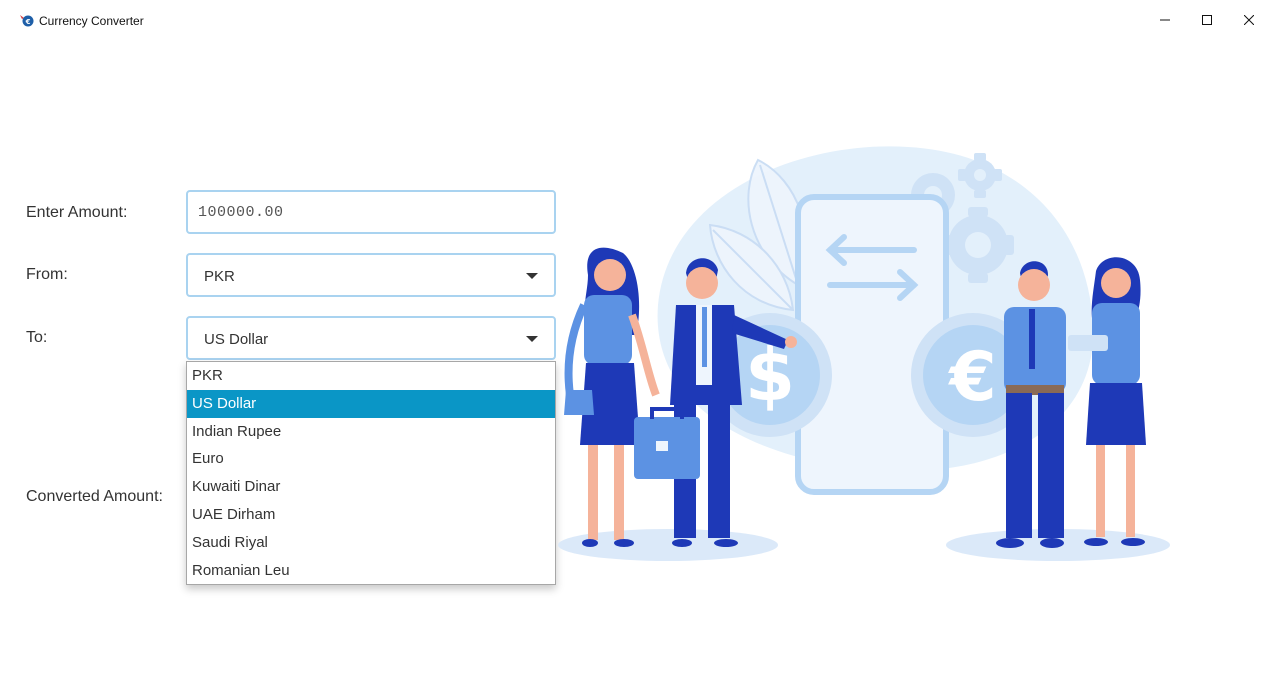 The width and height of the screenshot is (1273, 683). Describe the element at coordinates (371, 275) in the screenshot. I see `from-select: PKR` at that location.